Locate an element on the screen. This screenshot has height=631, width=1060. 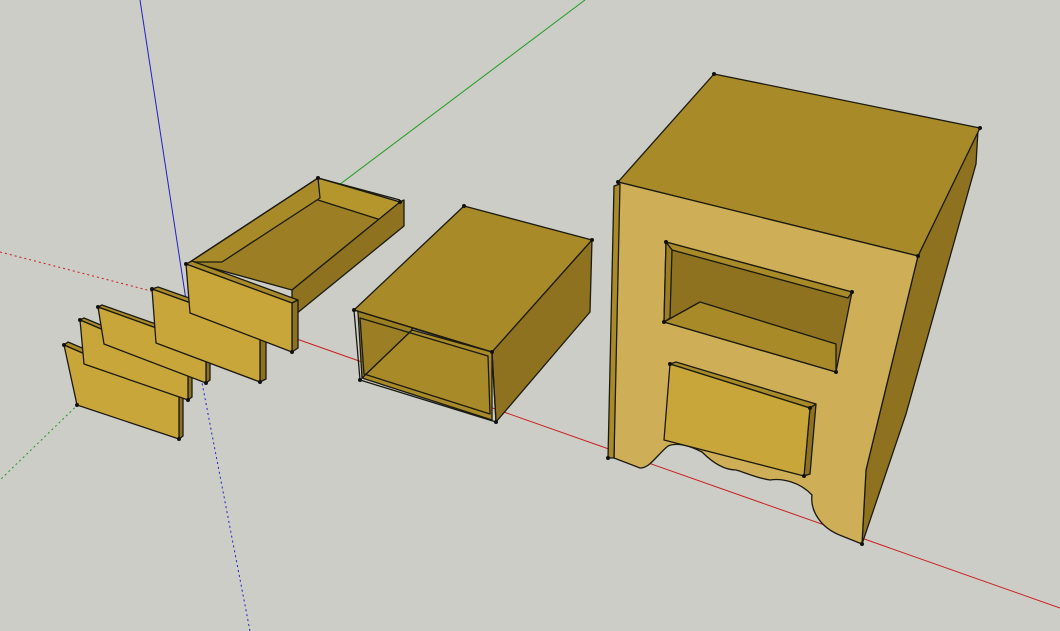
drawer-front-side is located at coordinates (295, 326).